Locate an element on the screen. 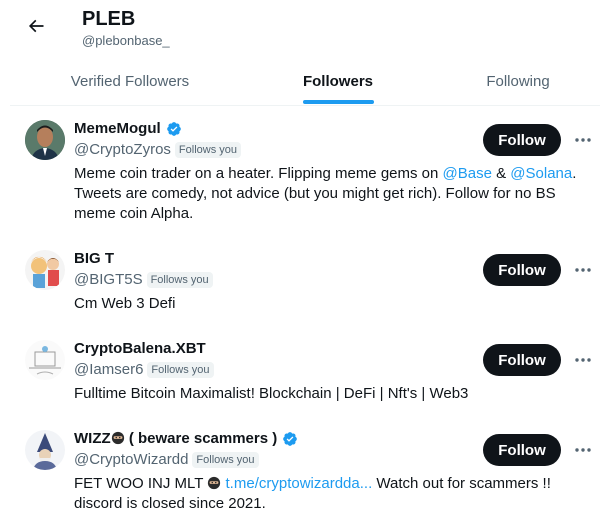  bio-text: FET WOO INJ MLT is located at coordinates (141, 483).